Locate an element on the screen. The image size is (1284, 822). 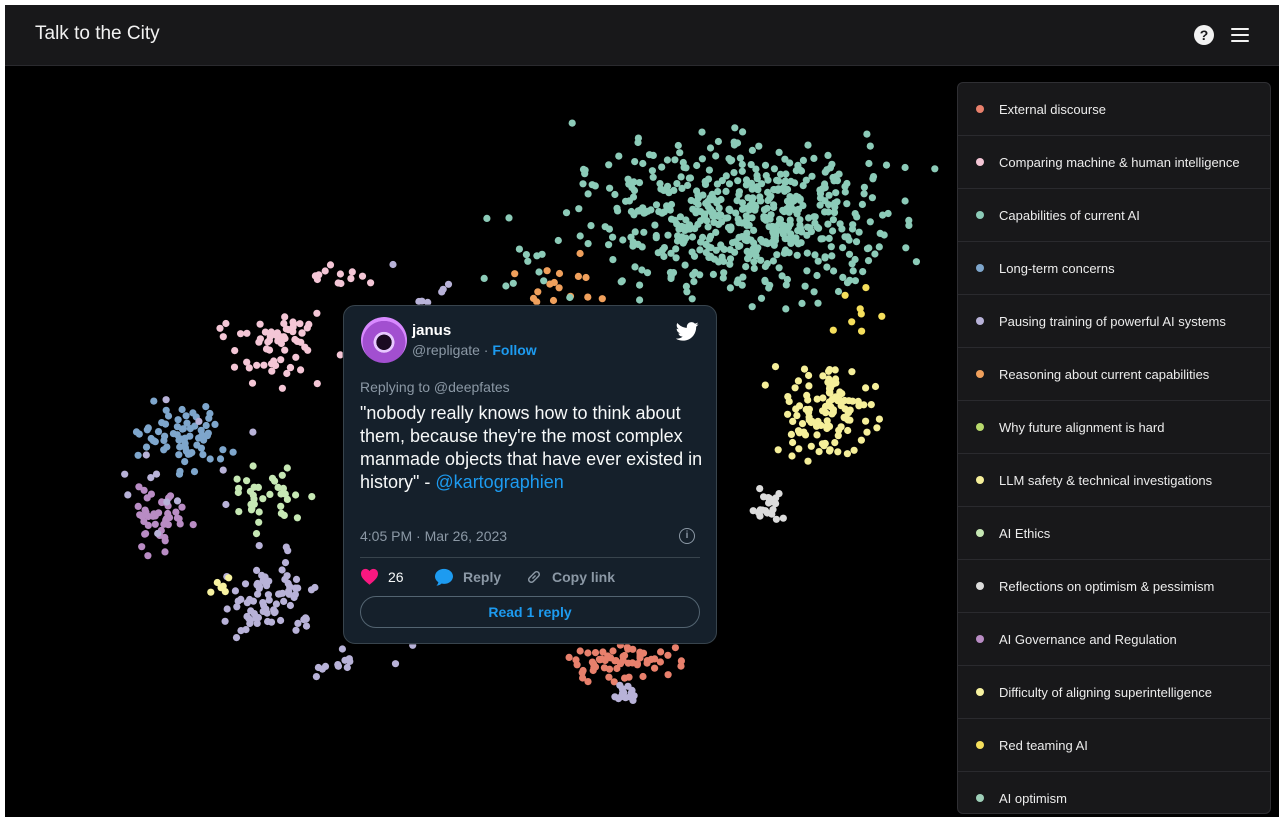
legend-item: External discourse is located at coordinates (1114, 109).